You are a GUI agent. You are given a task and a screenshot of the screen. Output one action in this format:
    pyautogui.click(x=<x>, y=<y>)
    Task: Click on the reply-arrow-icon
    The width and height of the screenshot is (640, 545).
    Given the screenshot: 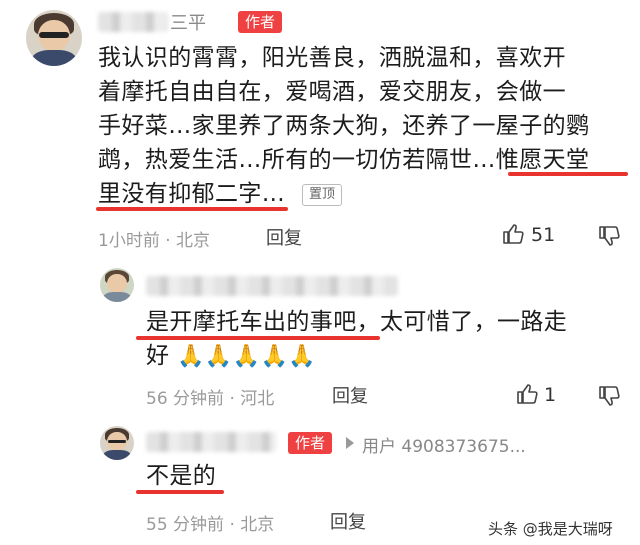 What is the action you would take?
    pyautogui.click(x=350, y=443)
    